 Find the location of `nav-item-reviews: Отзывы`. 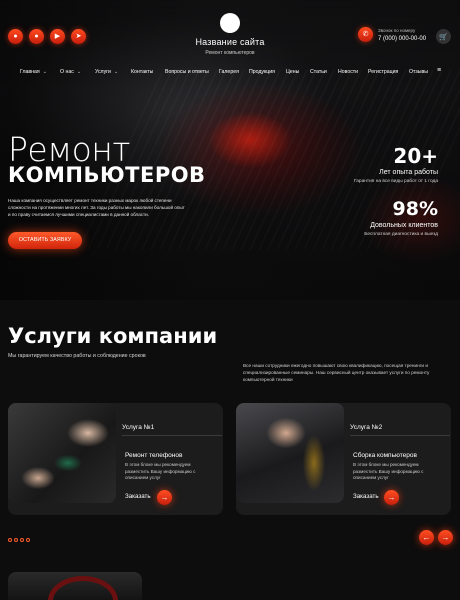

nav-item-reviews: Отзывы is located at coordinates (418, 72).